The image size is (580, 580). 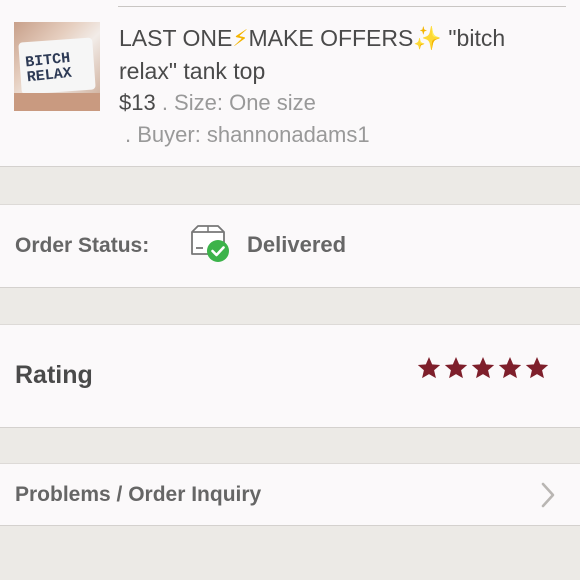 I want to click on lightning-bolt-icon: ⚡, so click(x=240, y=38).